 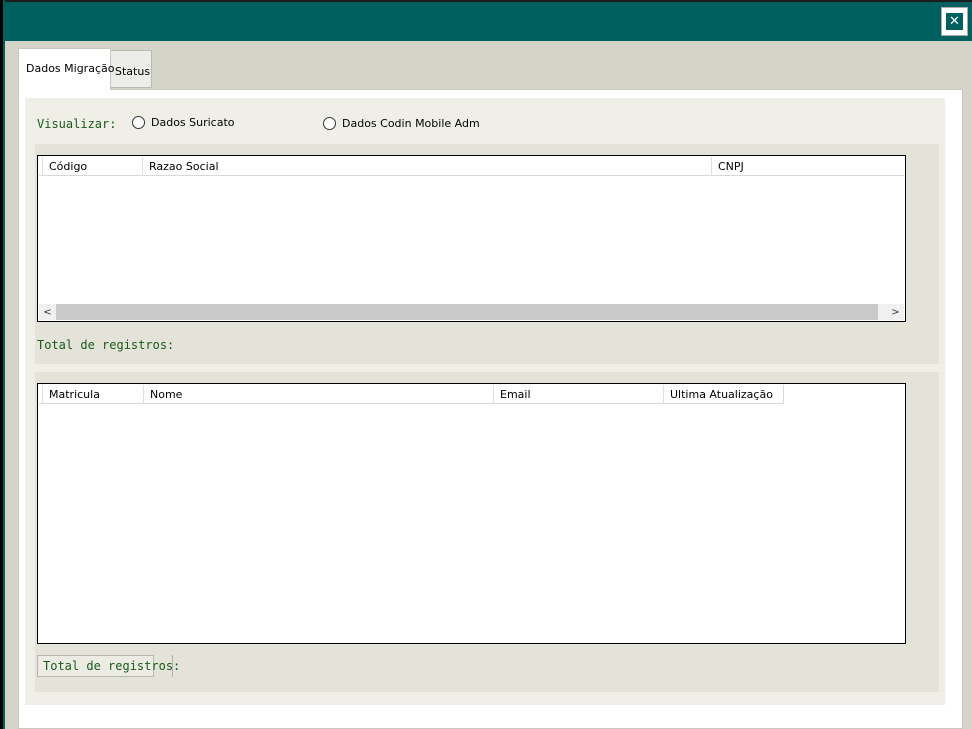 What do you see at coordinates (172, 666) in the screenshot?
I see `total-value-separator` at bounding box center [172, 666].